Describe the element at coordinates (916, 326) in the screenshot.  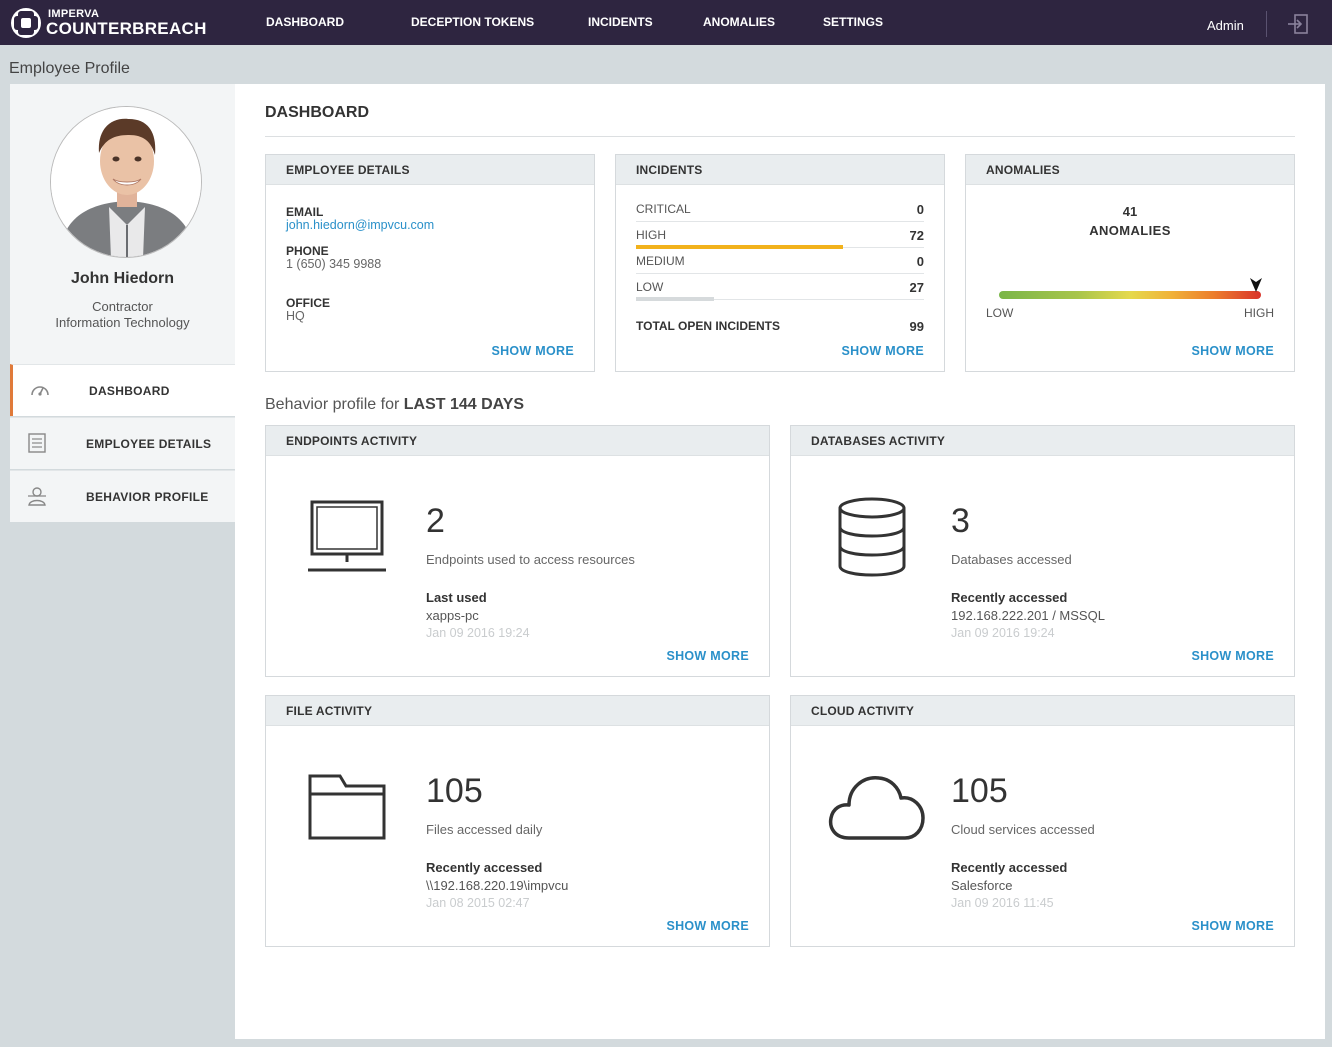
I see `total-count: 99` at that location.